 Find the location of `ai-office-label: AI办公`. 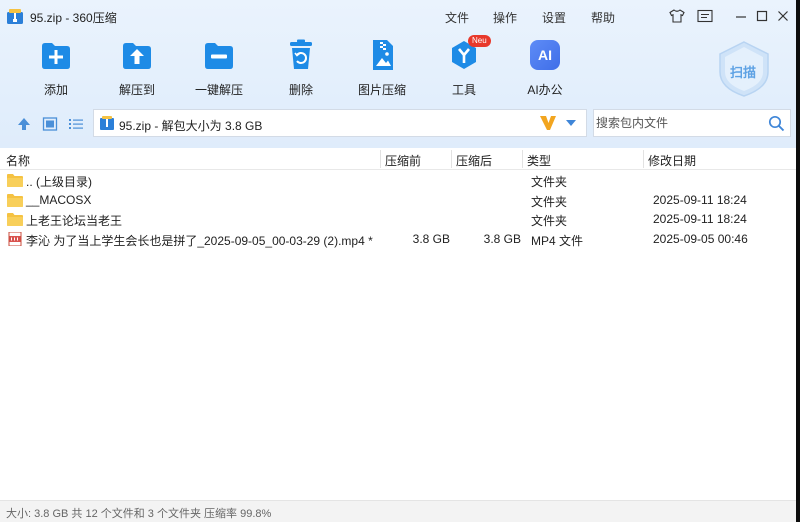

ai-office-label: AI办公 is located at coordinates (545, 90).